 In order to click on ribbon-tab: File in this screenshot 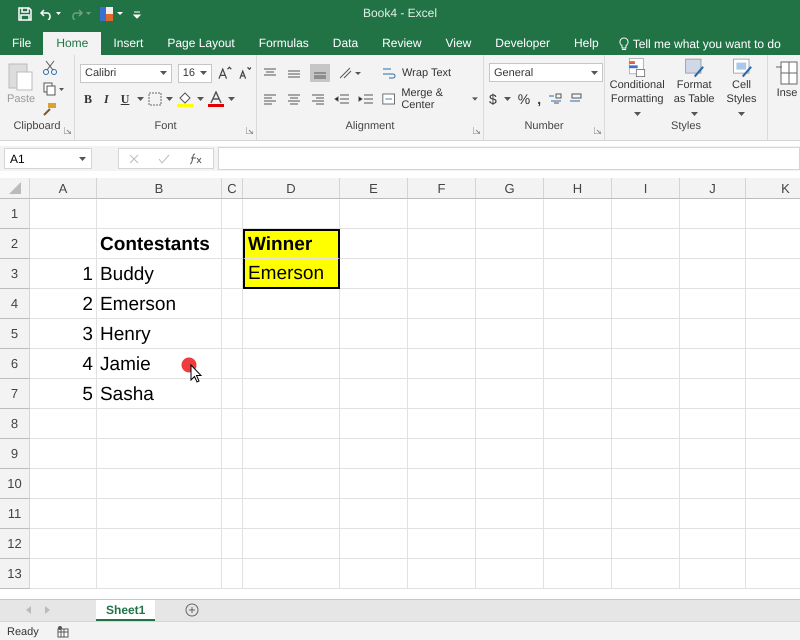, I will do `click(22, 43)`.